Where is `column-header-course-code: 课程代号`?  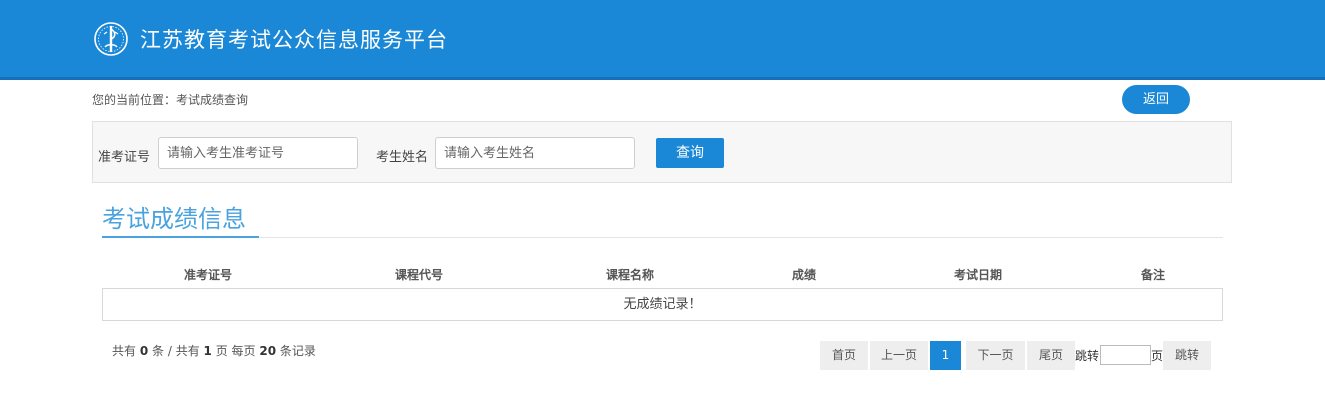 column-header-course-code: 课程代号 is located at coordinates (419, 275).